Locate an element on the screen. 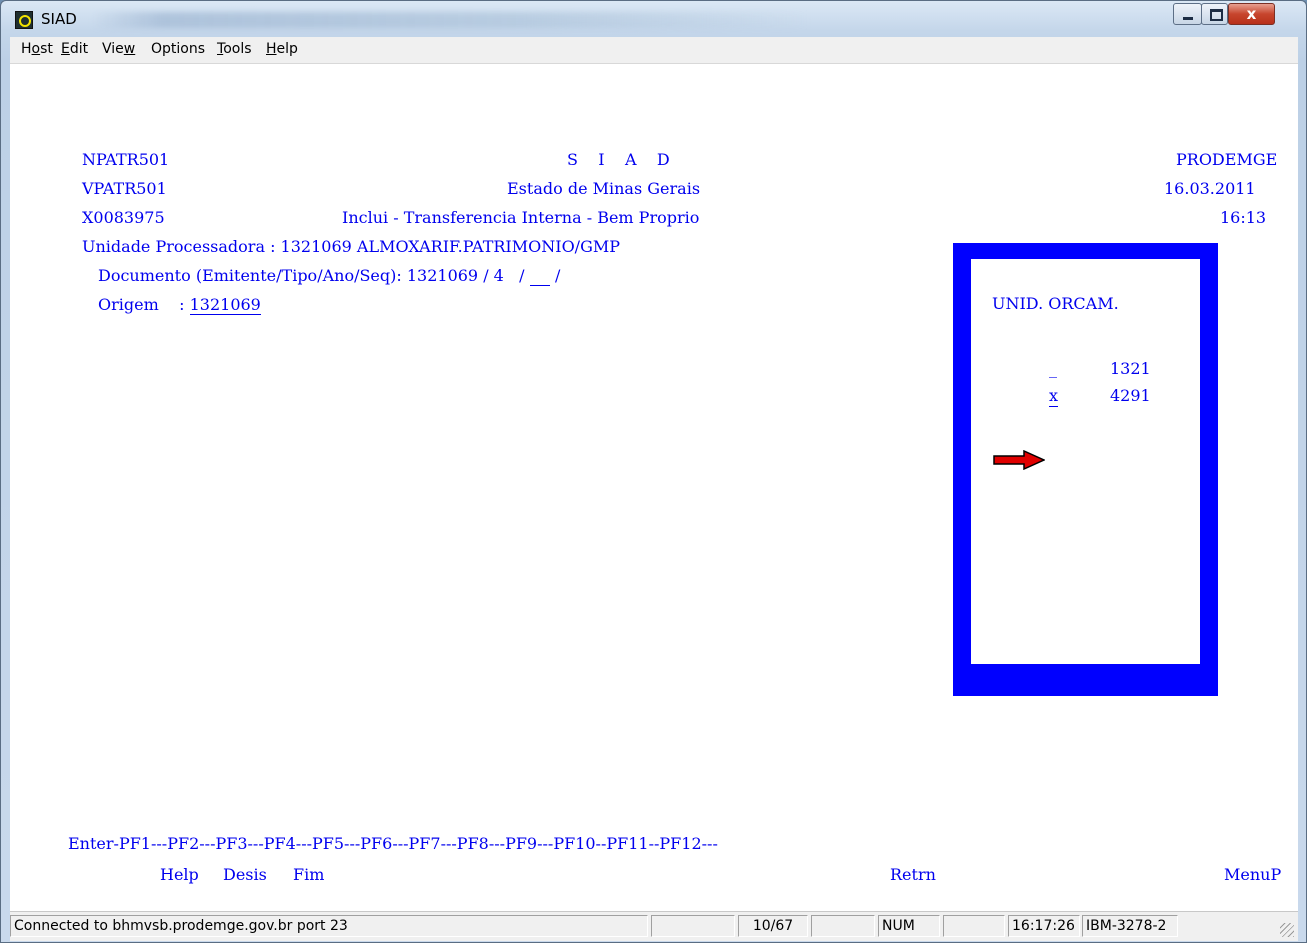 This screenshot has width=1307, height=943. app-icon is located at coordinates (24, 20).